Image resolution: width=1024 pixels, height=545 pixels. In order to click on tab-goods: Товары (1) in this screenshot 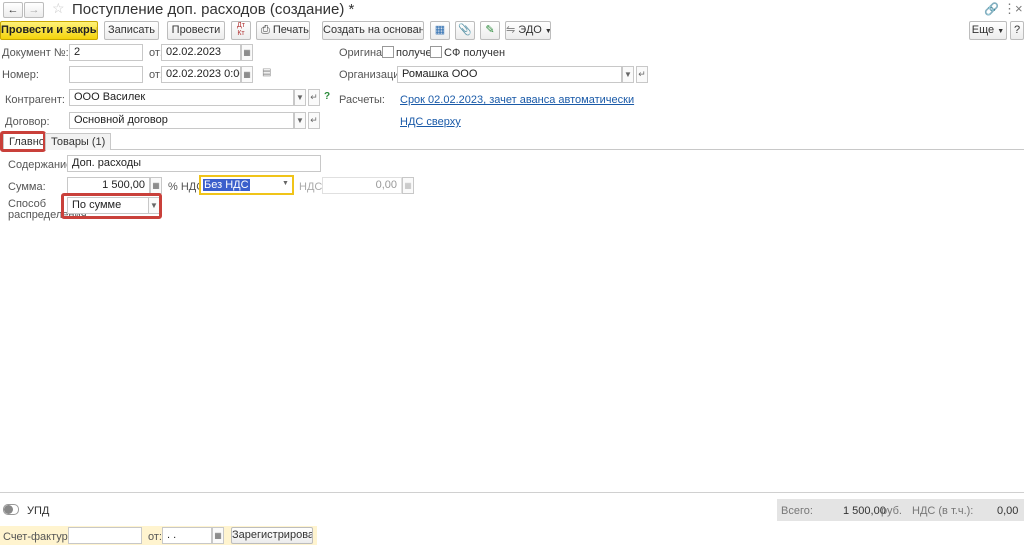, I will do `click(78, 141)`.